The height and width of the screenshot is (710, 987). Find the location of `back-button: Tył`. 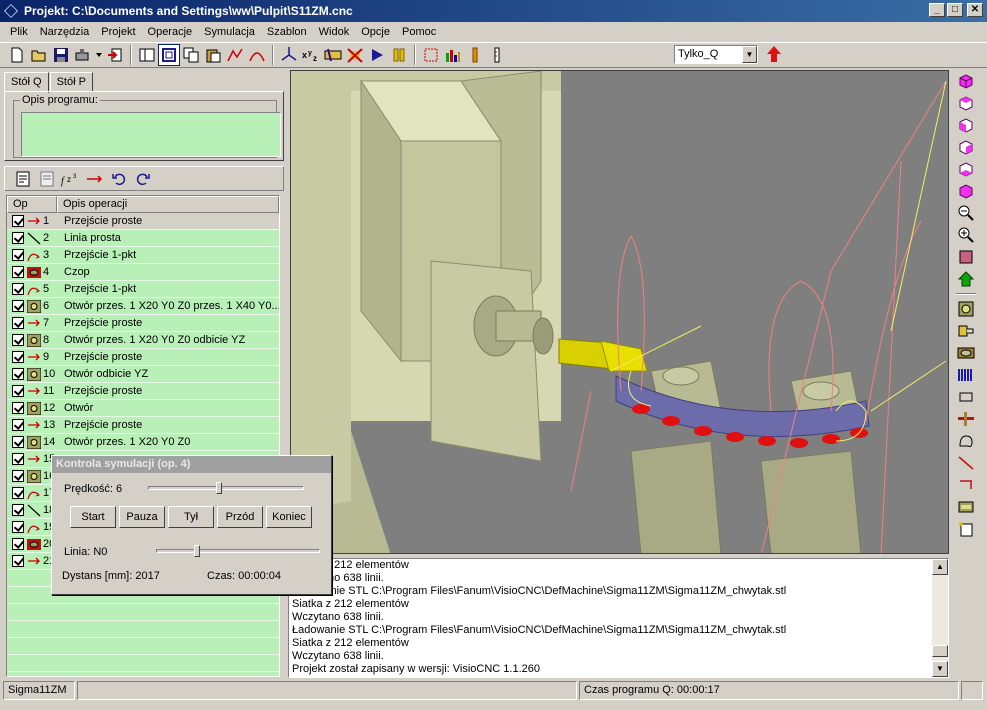

back-button: Tył is located at coordinates (191, 517).